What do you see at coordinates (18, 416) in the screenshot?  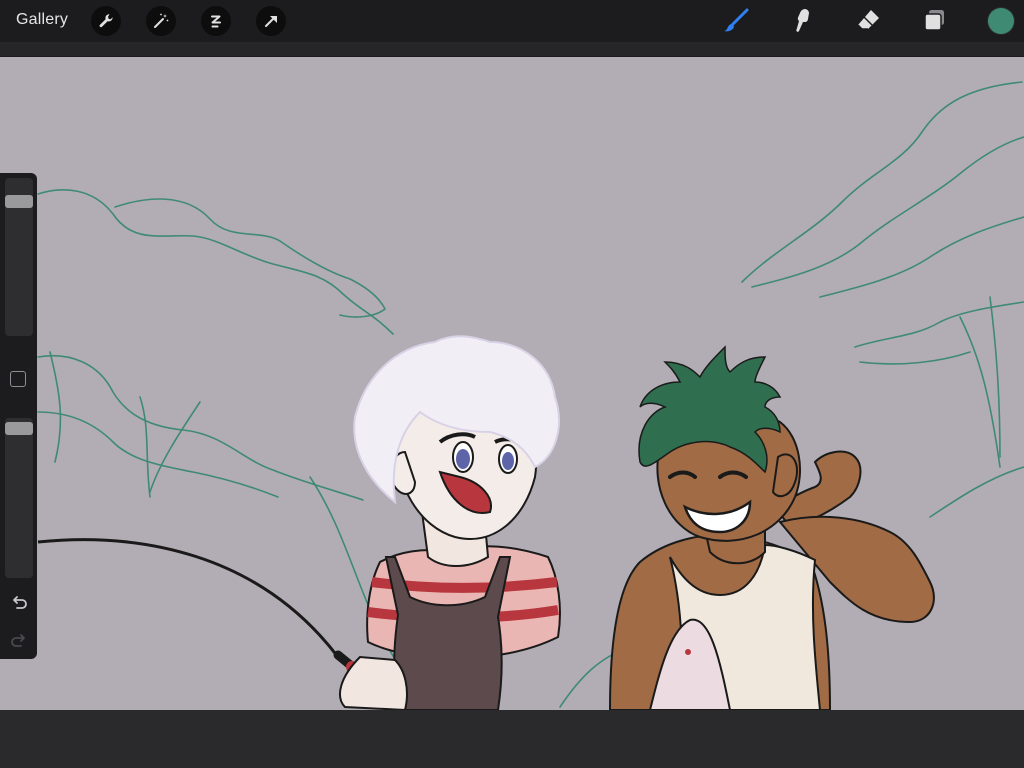 I see `sidebar-panel` at bounding box center [18, 416].